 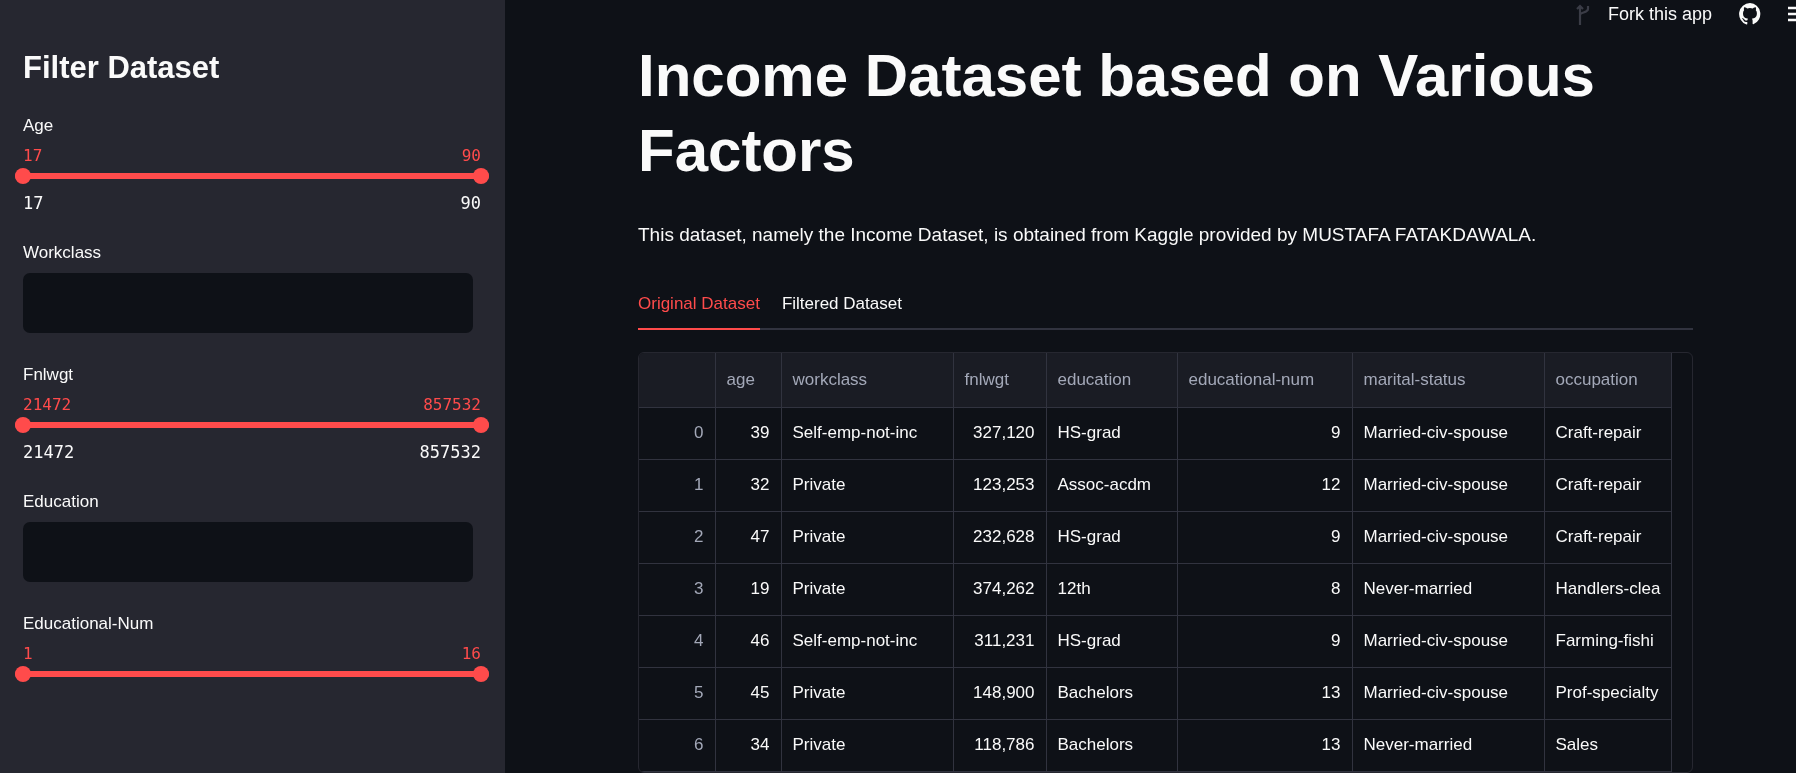 What do you see at coordinates (450, 452) in the screenshot?
I see `slider-max: 857532` at bounding box center [450, 452].